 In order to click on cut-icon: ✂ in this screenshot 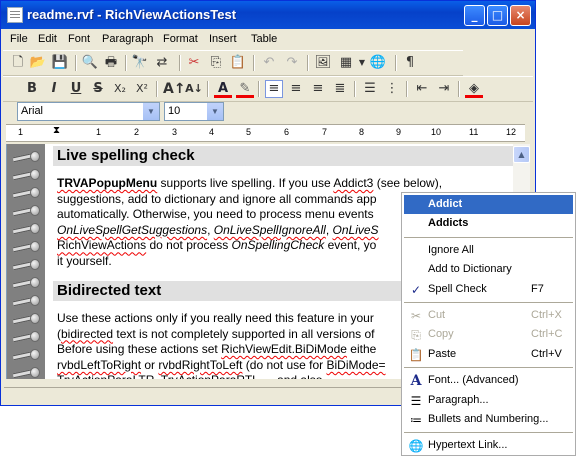, I will do `click(194, 63)`.